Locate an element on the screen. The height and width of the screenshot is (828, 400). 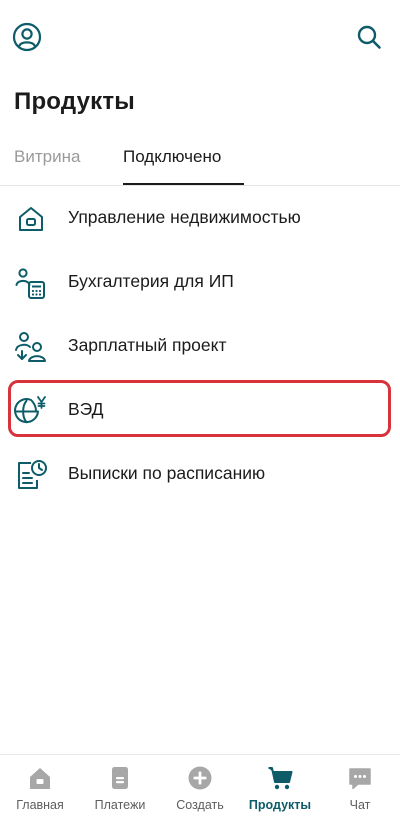
nav-products: Продукты is located at coordinates (280, 791).